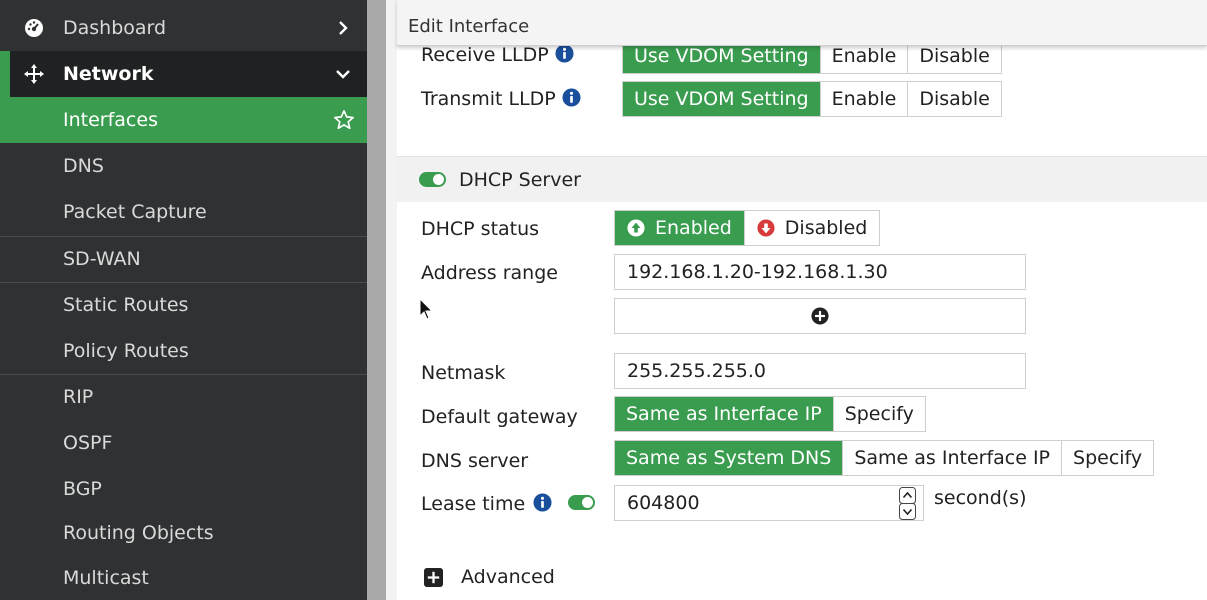 Image resolution: width=1207 pixels, height=600 pixels. I want to click on advanced-label: Advanced, so click(508, 577).